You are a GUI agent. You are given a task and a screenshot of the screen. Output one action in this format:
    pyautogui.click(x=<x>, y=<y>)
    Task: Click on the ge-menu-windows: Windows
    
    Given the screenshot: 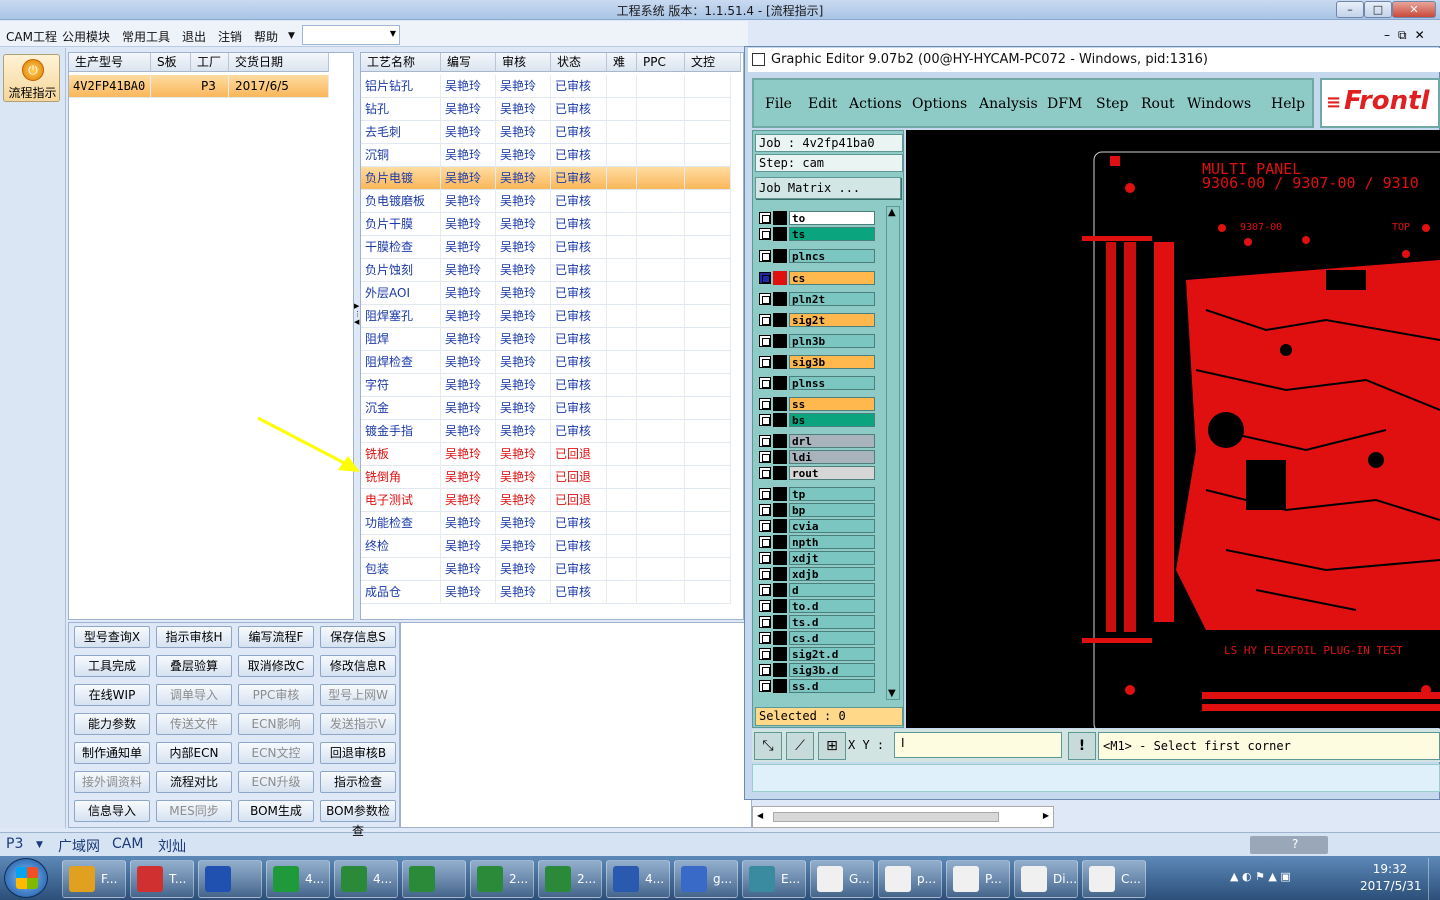 What is the action you would take?
    pyautogui.click(x=1219, y=104)
    